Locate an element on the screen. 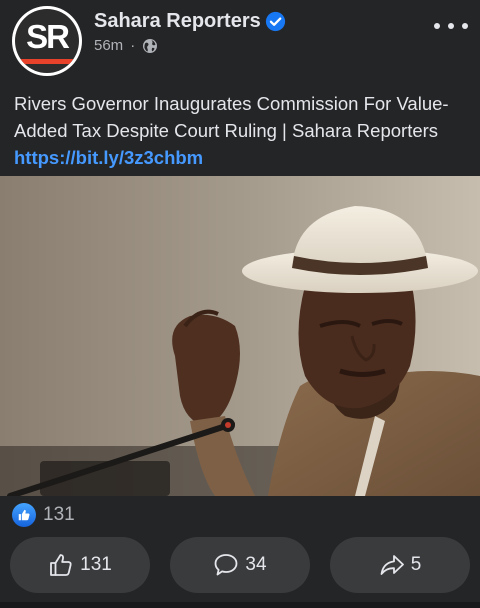 This screenshot has width=480, height=608. more-options-button is located at coordinates (451, 26).